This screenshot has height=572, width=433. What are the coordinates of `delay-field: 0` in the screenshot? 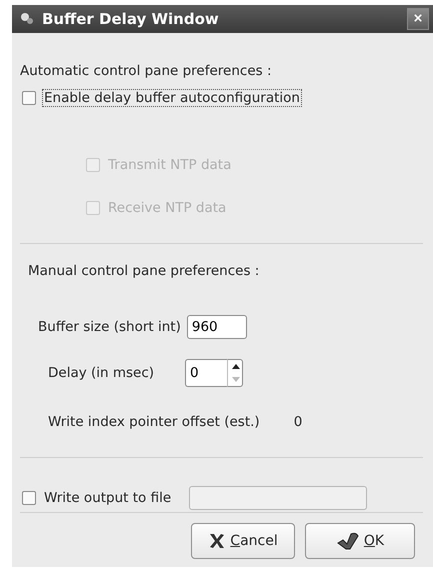 It's located at (206, 373).